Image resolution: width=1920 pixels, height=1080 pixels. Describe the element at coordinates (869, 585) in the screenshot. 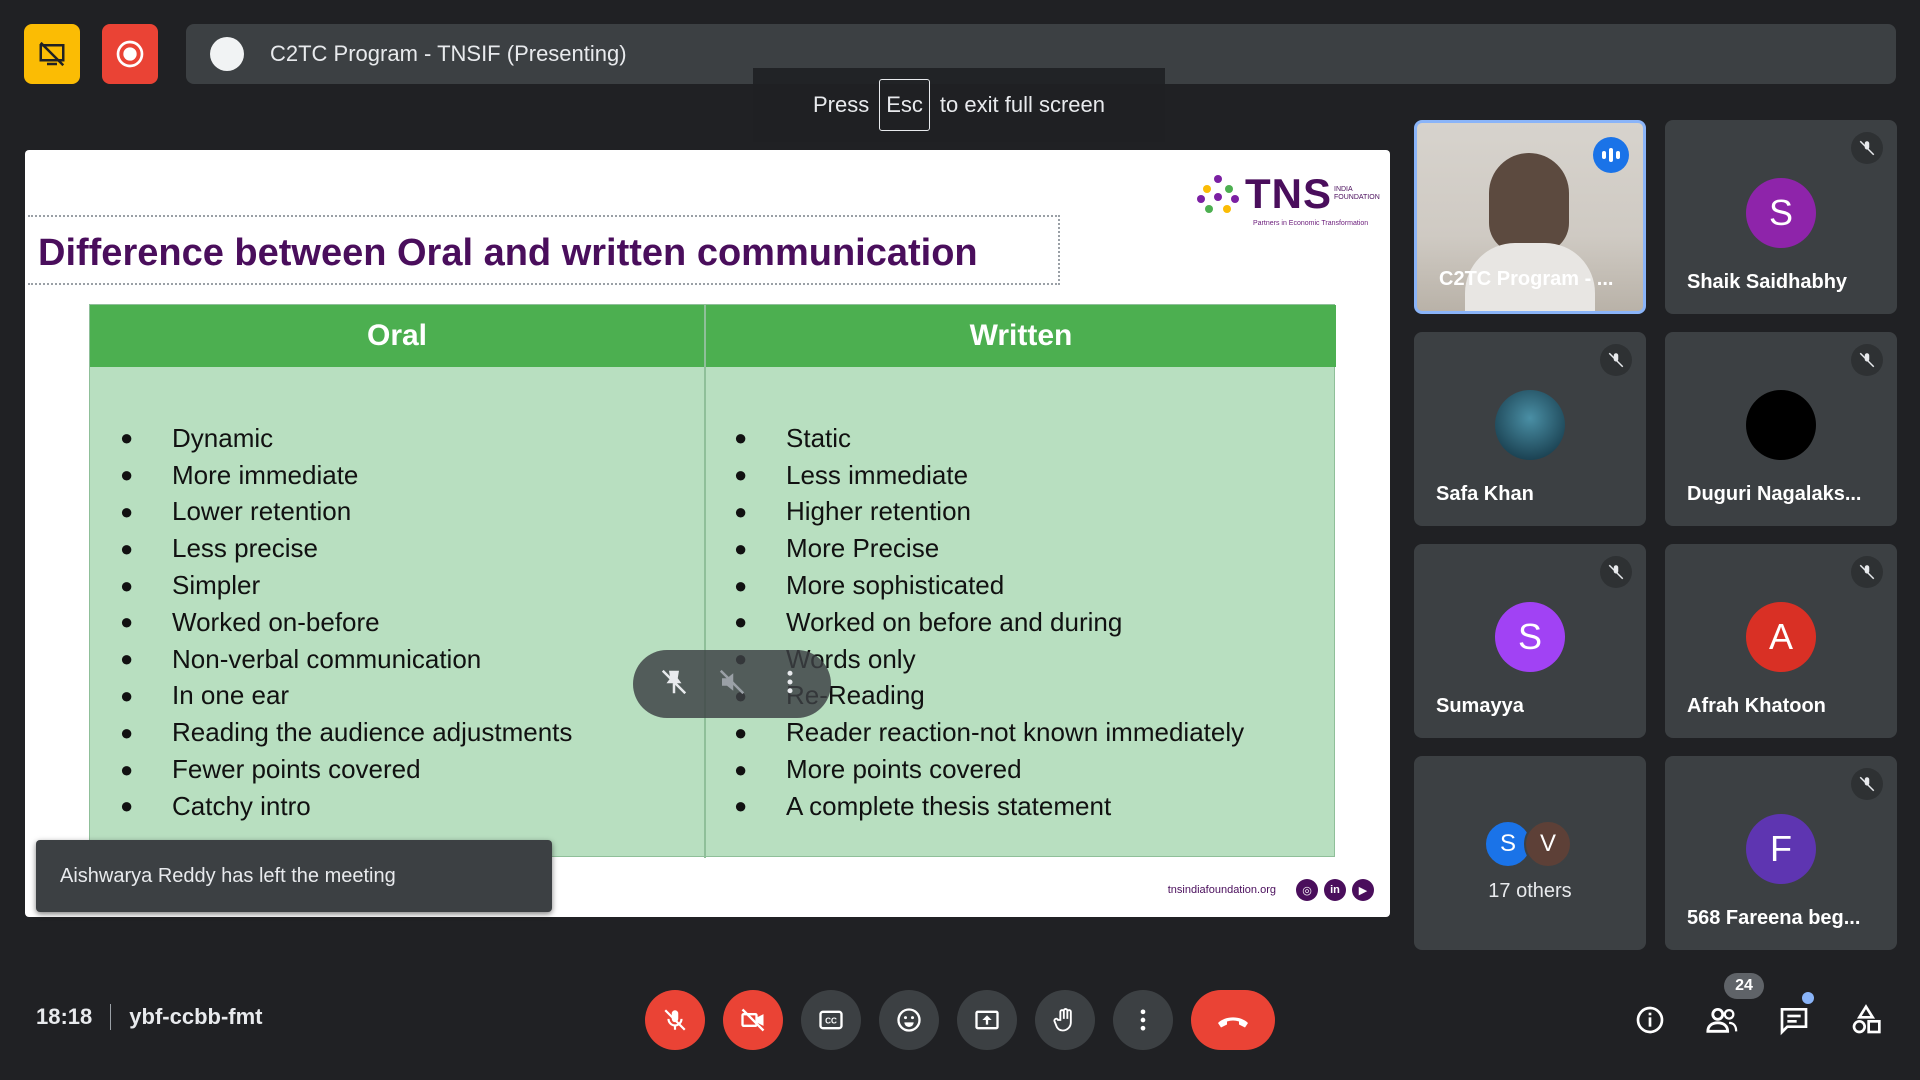

I see `list-item: ● More sophisticated` at that location.